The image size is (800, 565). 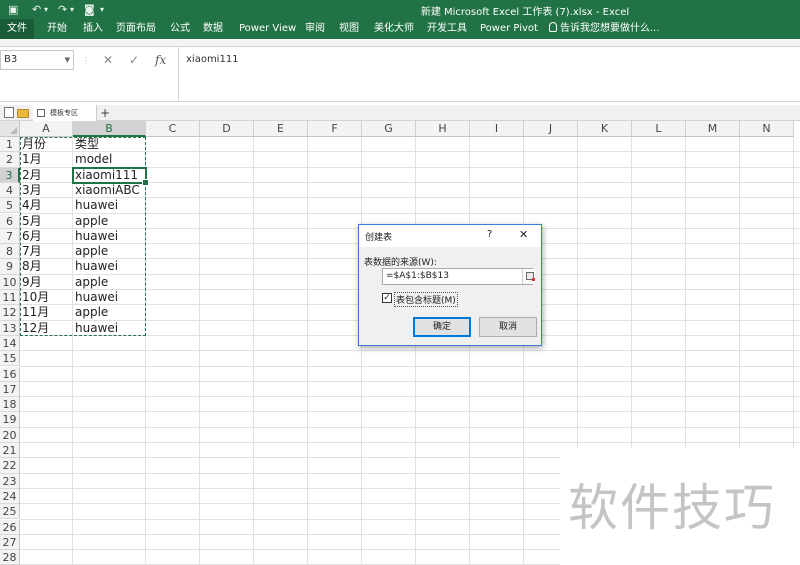 What do you see at coordinates (57, 29) in the screenshot?
I see `tab-home: 开始` at bounding box center [57, 29].